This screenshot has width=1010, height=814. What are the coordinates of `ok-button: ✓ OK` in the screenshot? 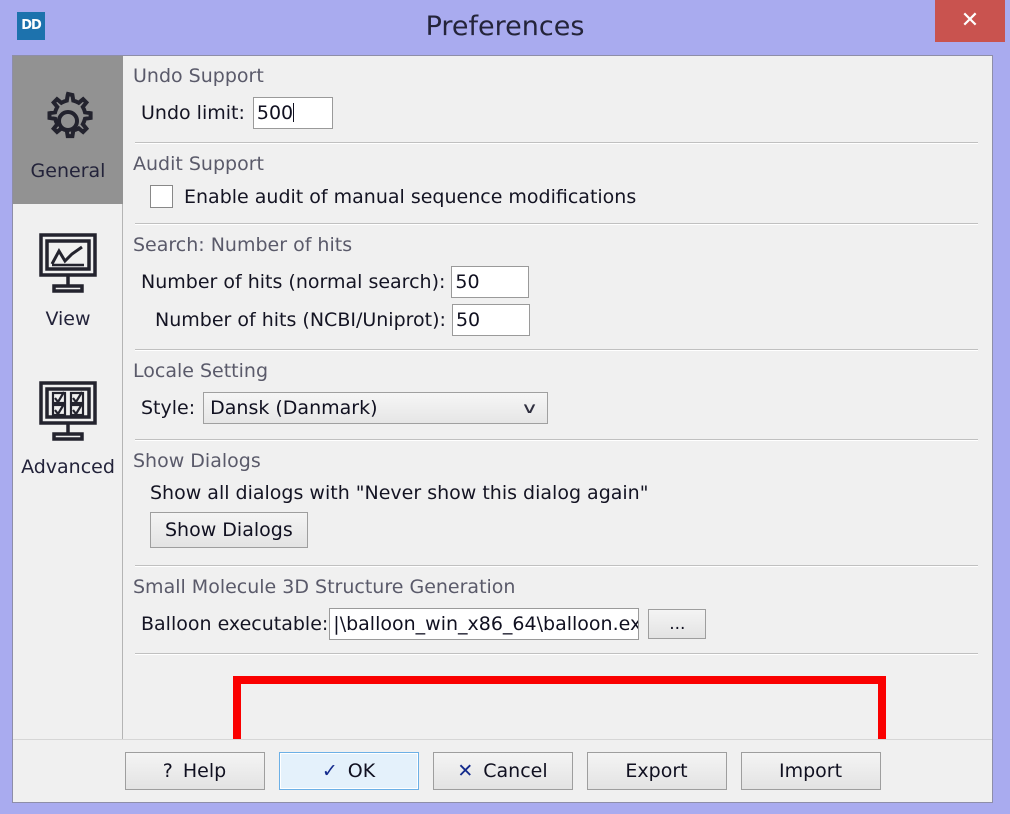 It's located at (348, 771).